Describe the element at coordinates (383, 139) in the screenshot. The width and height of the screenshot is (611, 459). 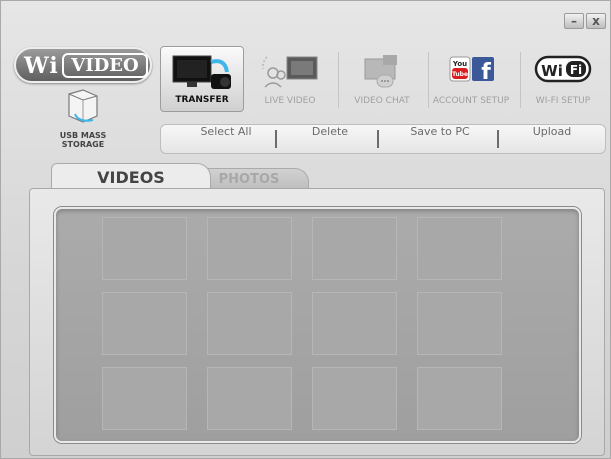
I see `action-bar: Select All Delete Save to PC Upload` at that location.